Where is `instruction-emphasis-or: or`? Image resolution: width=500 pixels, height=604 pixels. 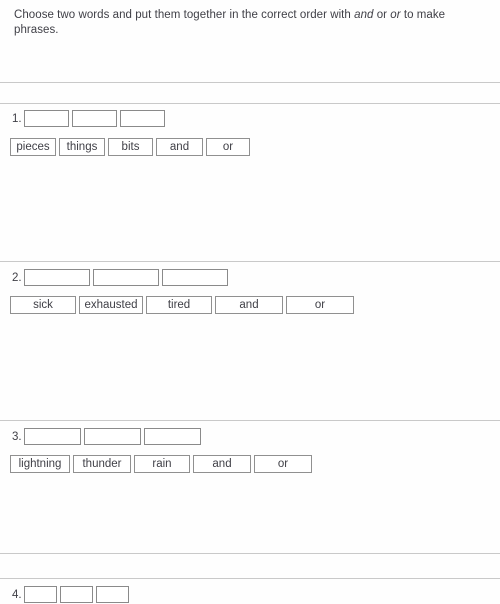 instruction-emphasis-or: or is located at coordinates (395, 15).